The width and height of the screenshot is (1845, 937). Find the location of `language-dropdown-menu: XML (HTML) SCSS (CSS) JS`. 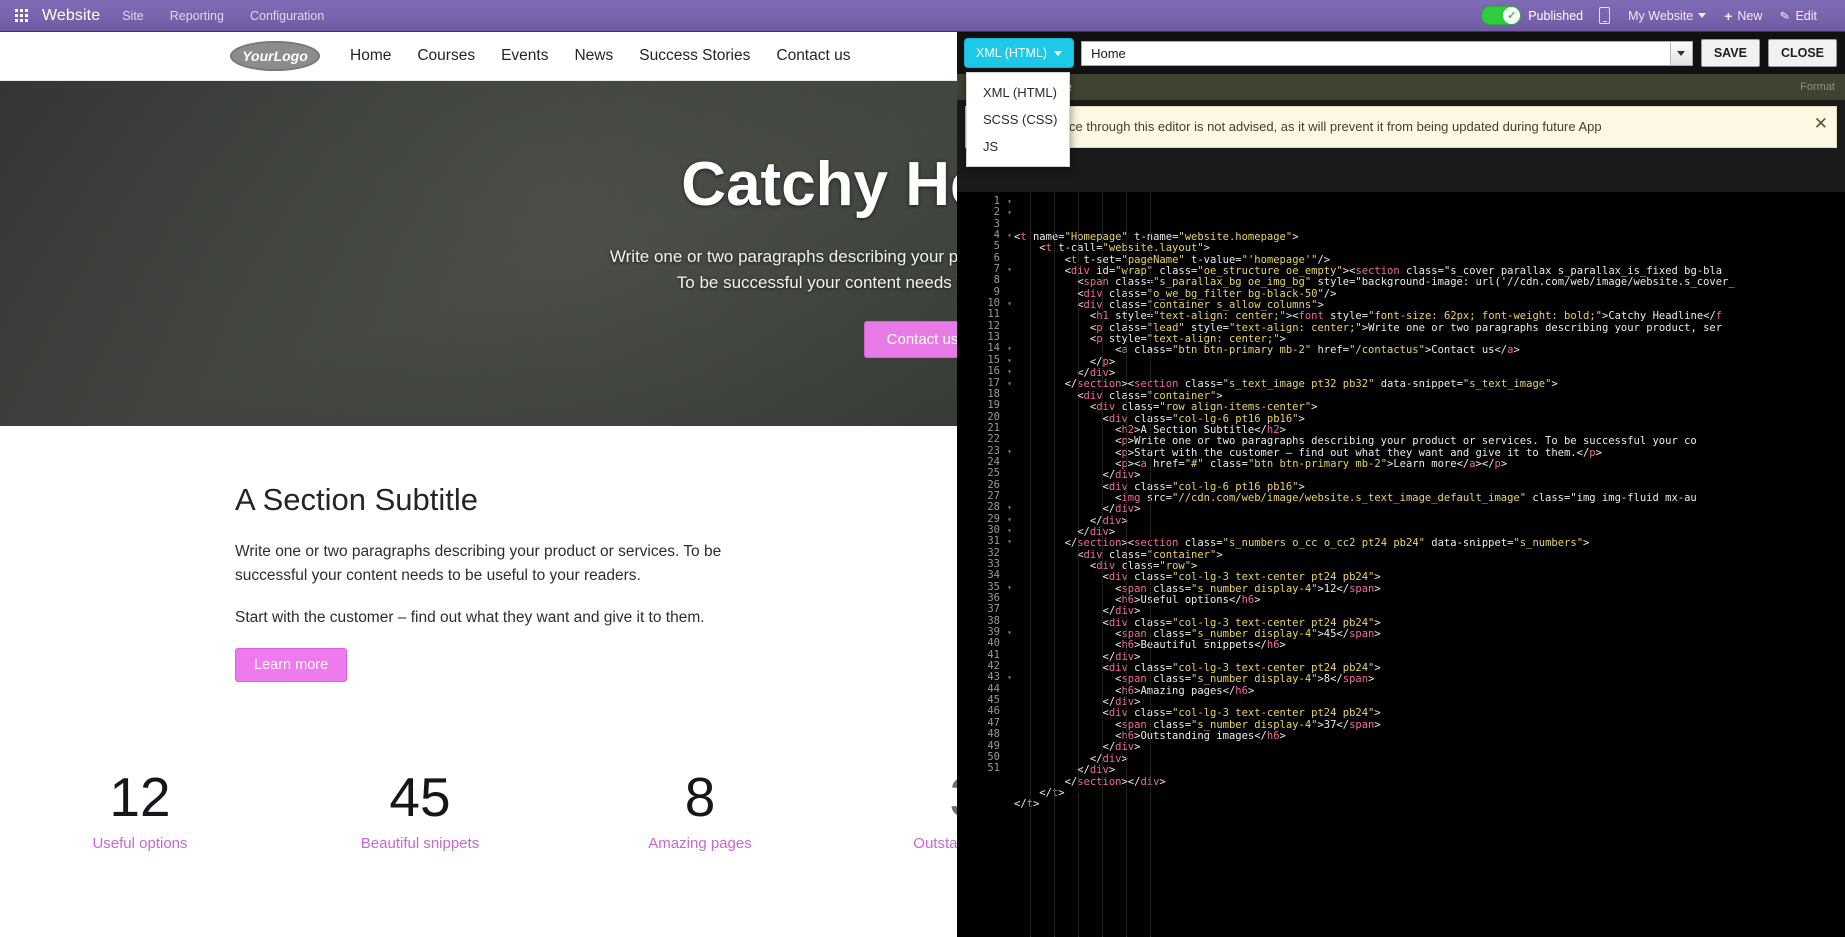

language-dropdown-menu: XML (HTML) SCSS (CSS) JS is located at coordinates (1018, 119).